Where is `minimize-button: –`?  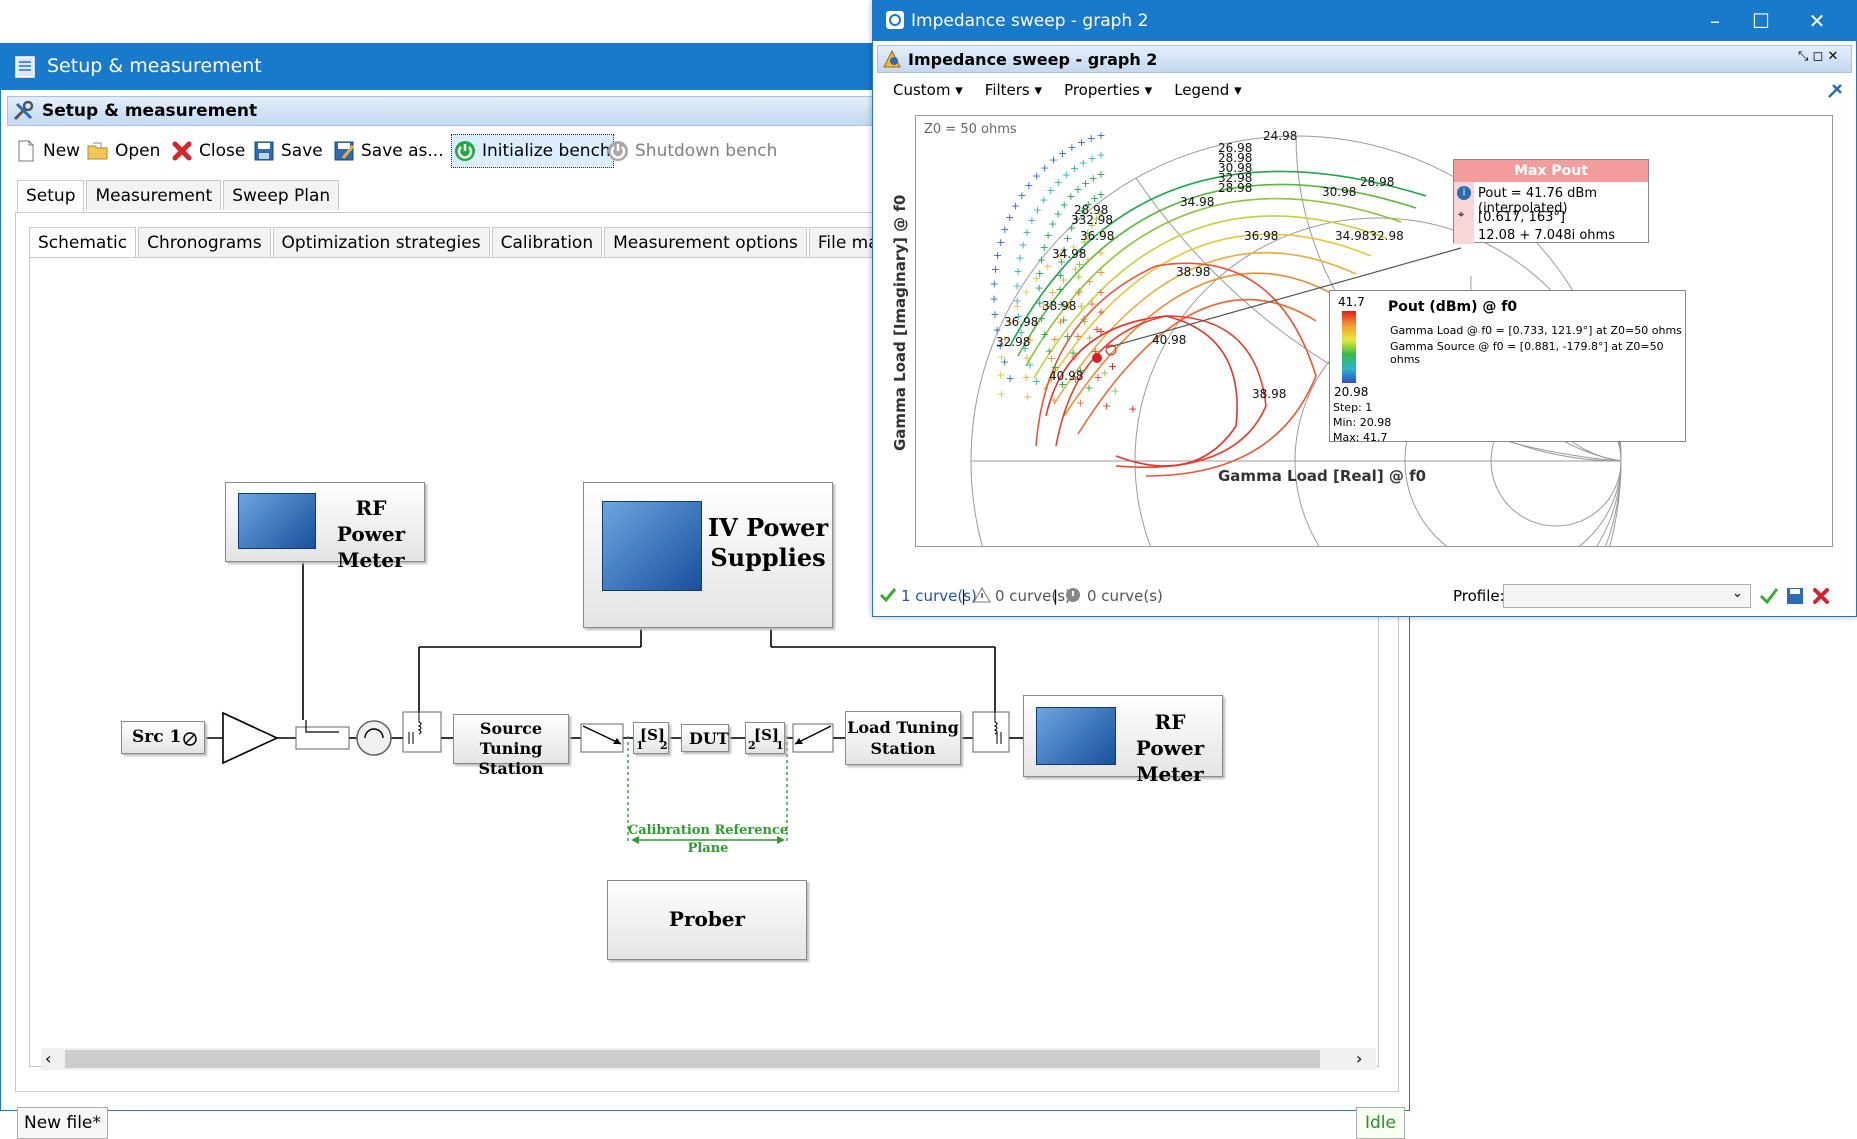 minimize-button: – is located at coordinates (1715, 21).